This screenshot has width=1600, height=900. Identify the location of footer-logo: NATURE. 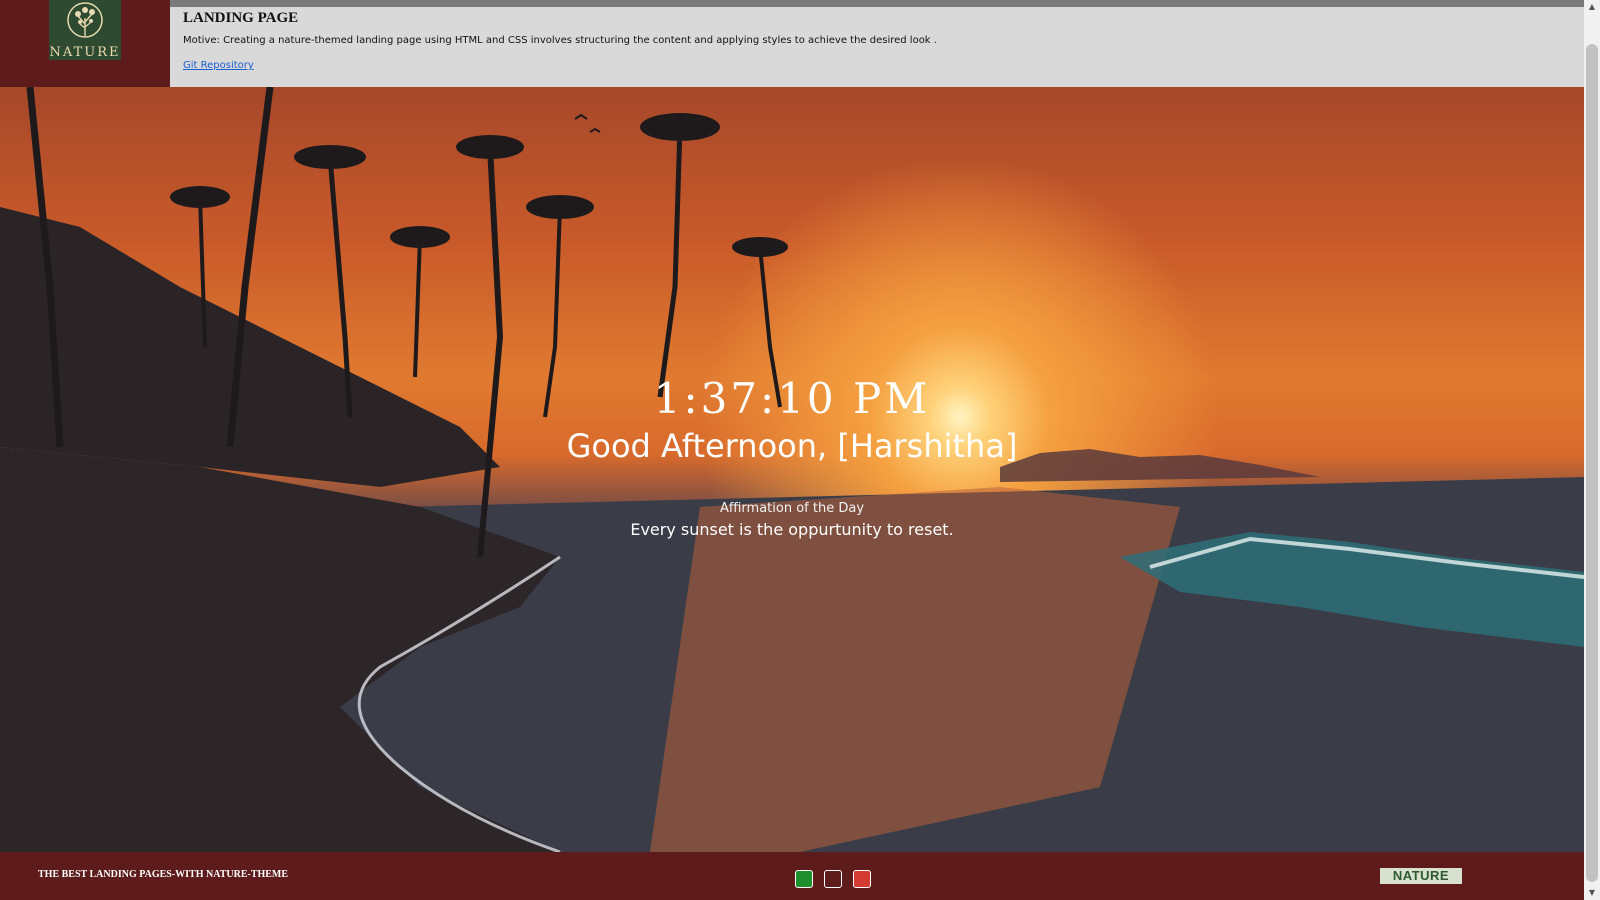
(1421, 876).